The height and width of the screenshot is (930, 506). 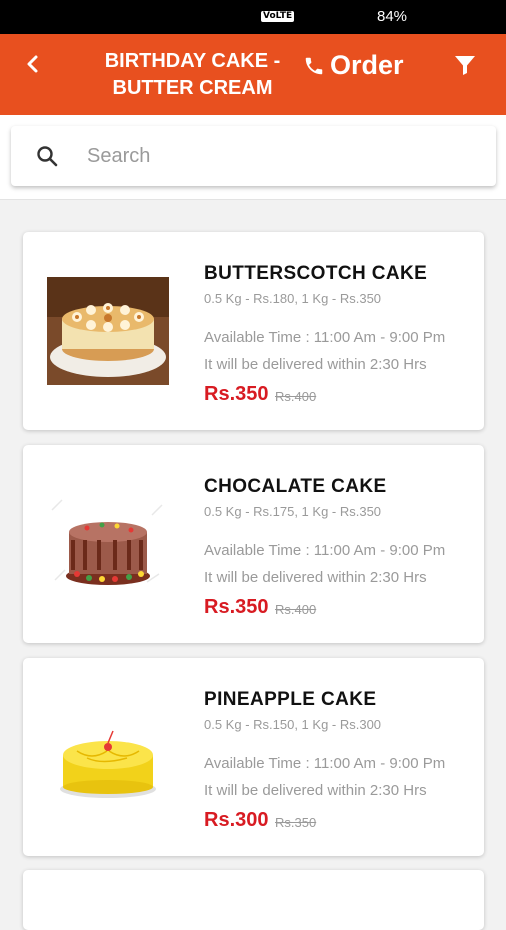 I want to click on order-button: Order, so click(x=353, y=65).